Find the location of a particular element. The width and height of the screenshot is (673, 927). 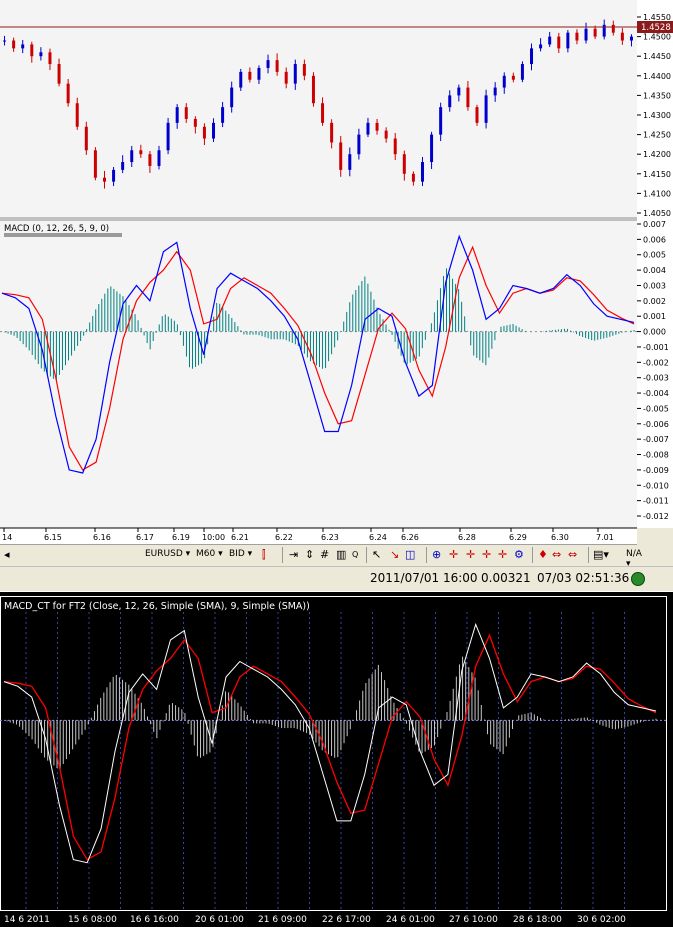

macd-tick-label: 0.006 is located at coordinates (654, 239).